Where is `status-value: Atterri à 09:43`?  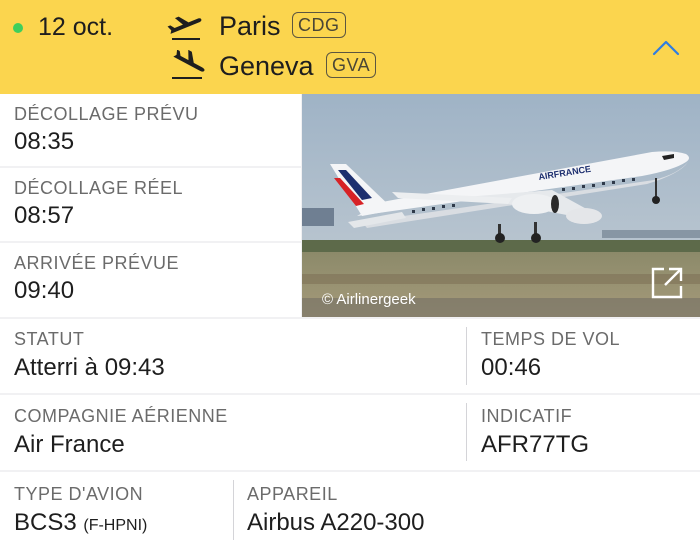 status-value: Atterri à 09:43 is located at coordinates (89, 367).